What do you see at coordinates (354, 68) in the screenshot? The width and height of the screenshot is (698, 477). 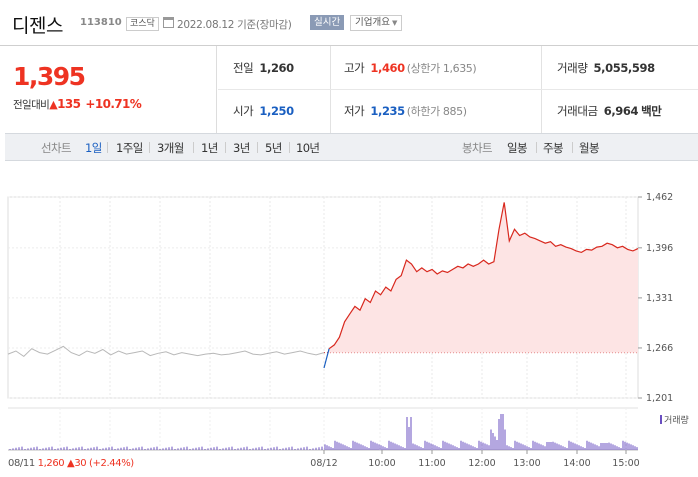 I see `high-label: 고가` at bounding box center [354, 68].